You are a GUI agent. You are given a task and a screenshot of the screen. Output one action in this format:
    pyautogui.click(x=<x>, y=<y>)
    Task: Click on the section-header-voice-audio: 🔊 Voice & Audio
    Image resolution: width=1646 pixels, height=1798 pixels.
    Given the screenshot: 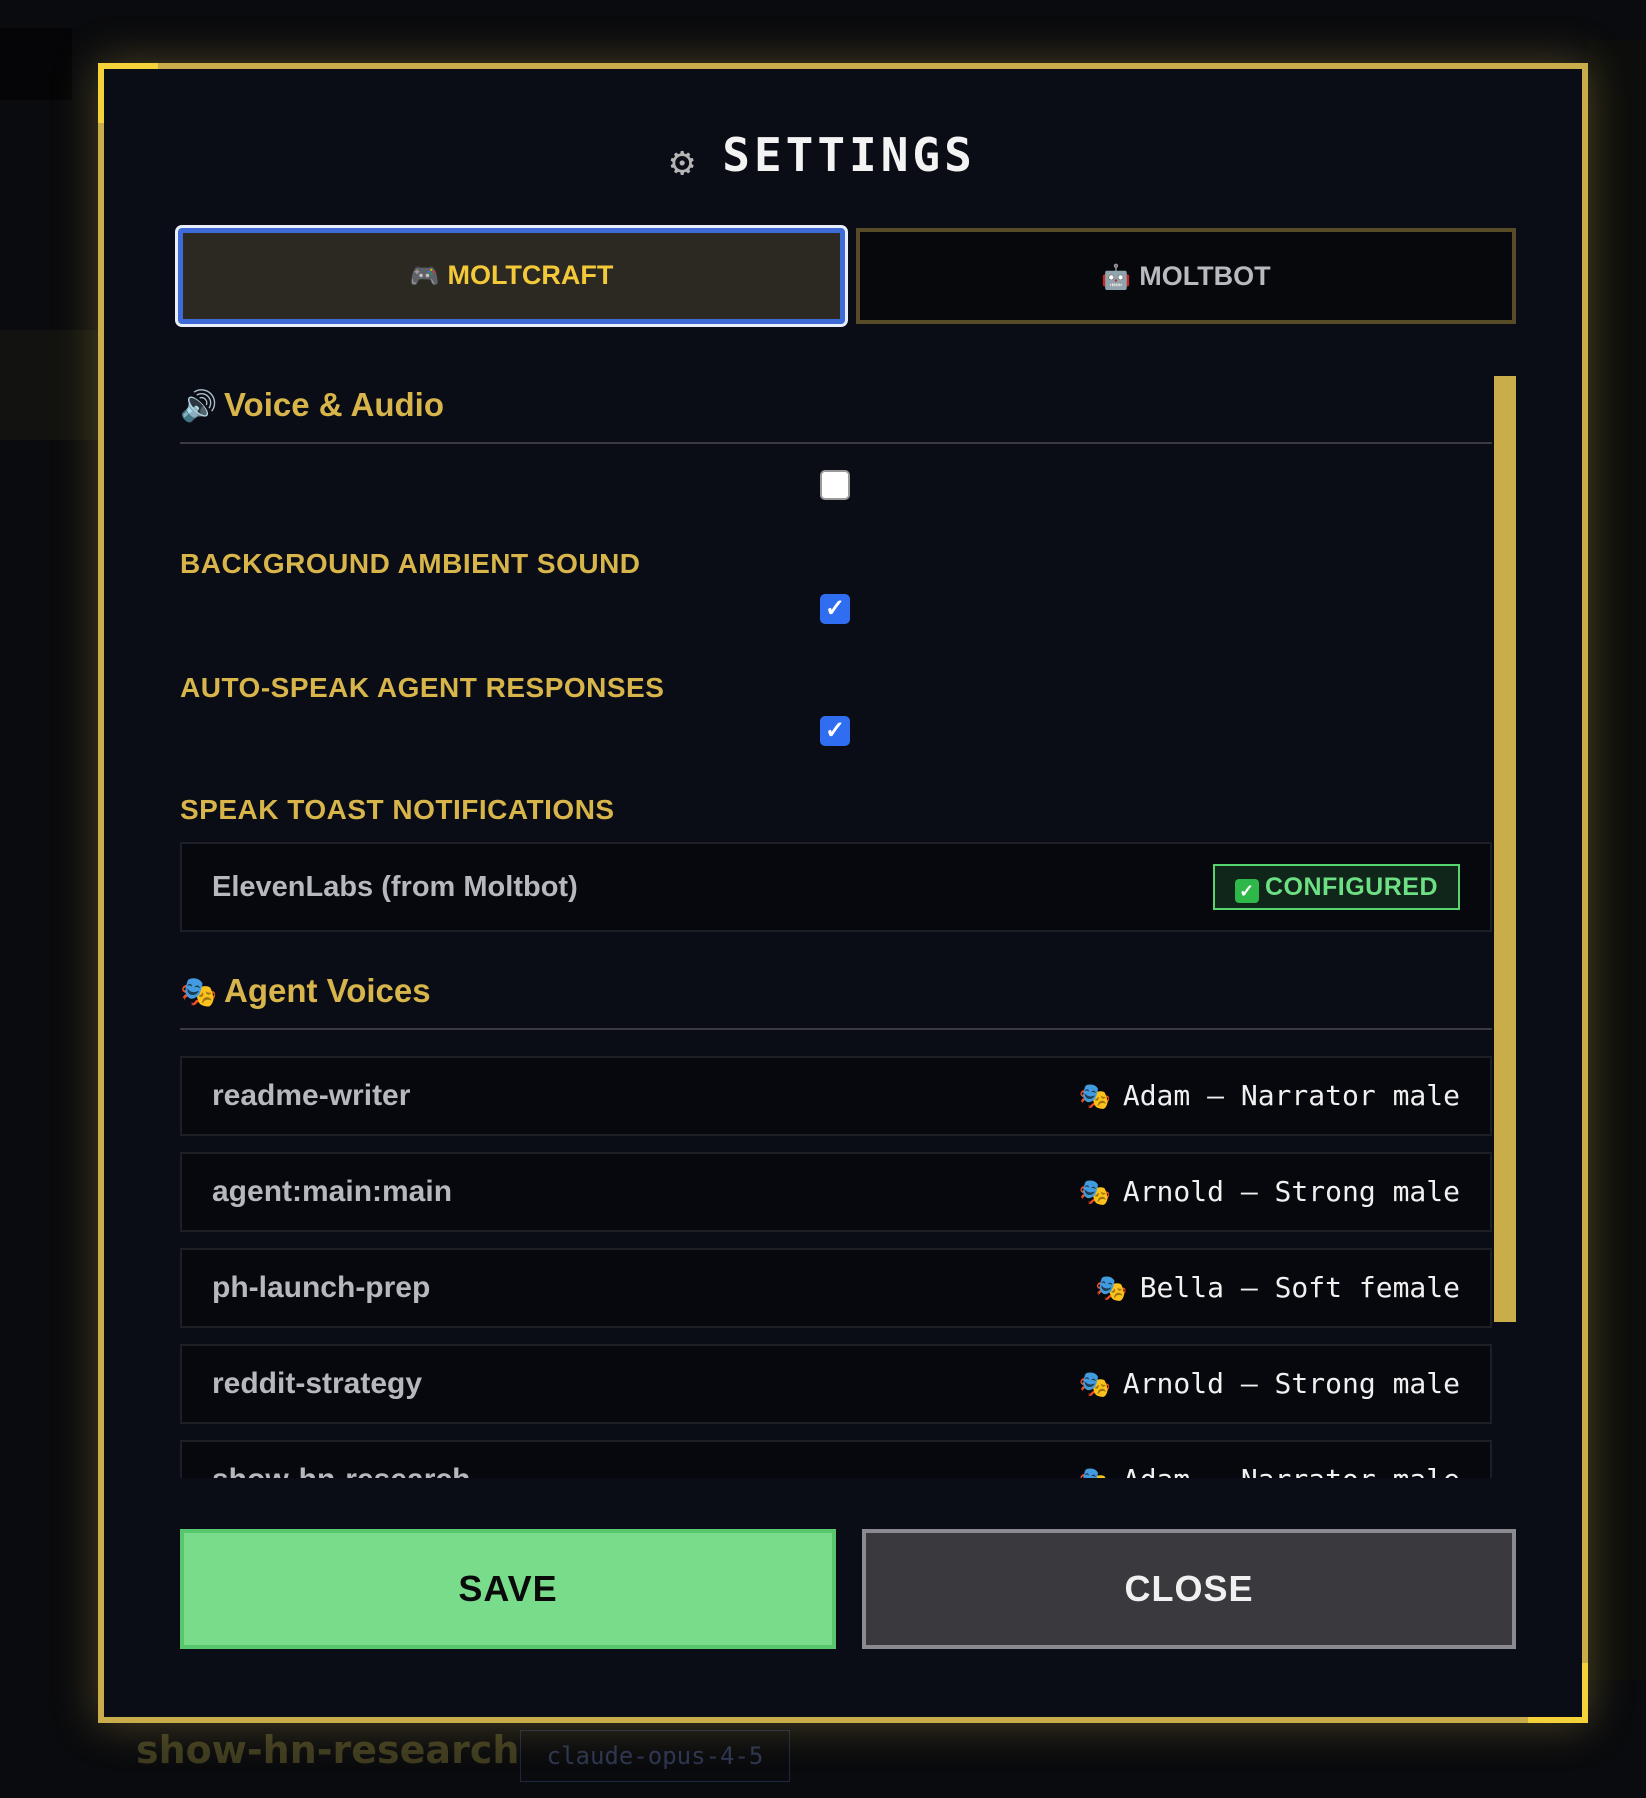 What is the action you would take?
    pyautogui.click(x=836, y=407)
    